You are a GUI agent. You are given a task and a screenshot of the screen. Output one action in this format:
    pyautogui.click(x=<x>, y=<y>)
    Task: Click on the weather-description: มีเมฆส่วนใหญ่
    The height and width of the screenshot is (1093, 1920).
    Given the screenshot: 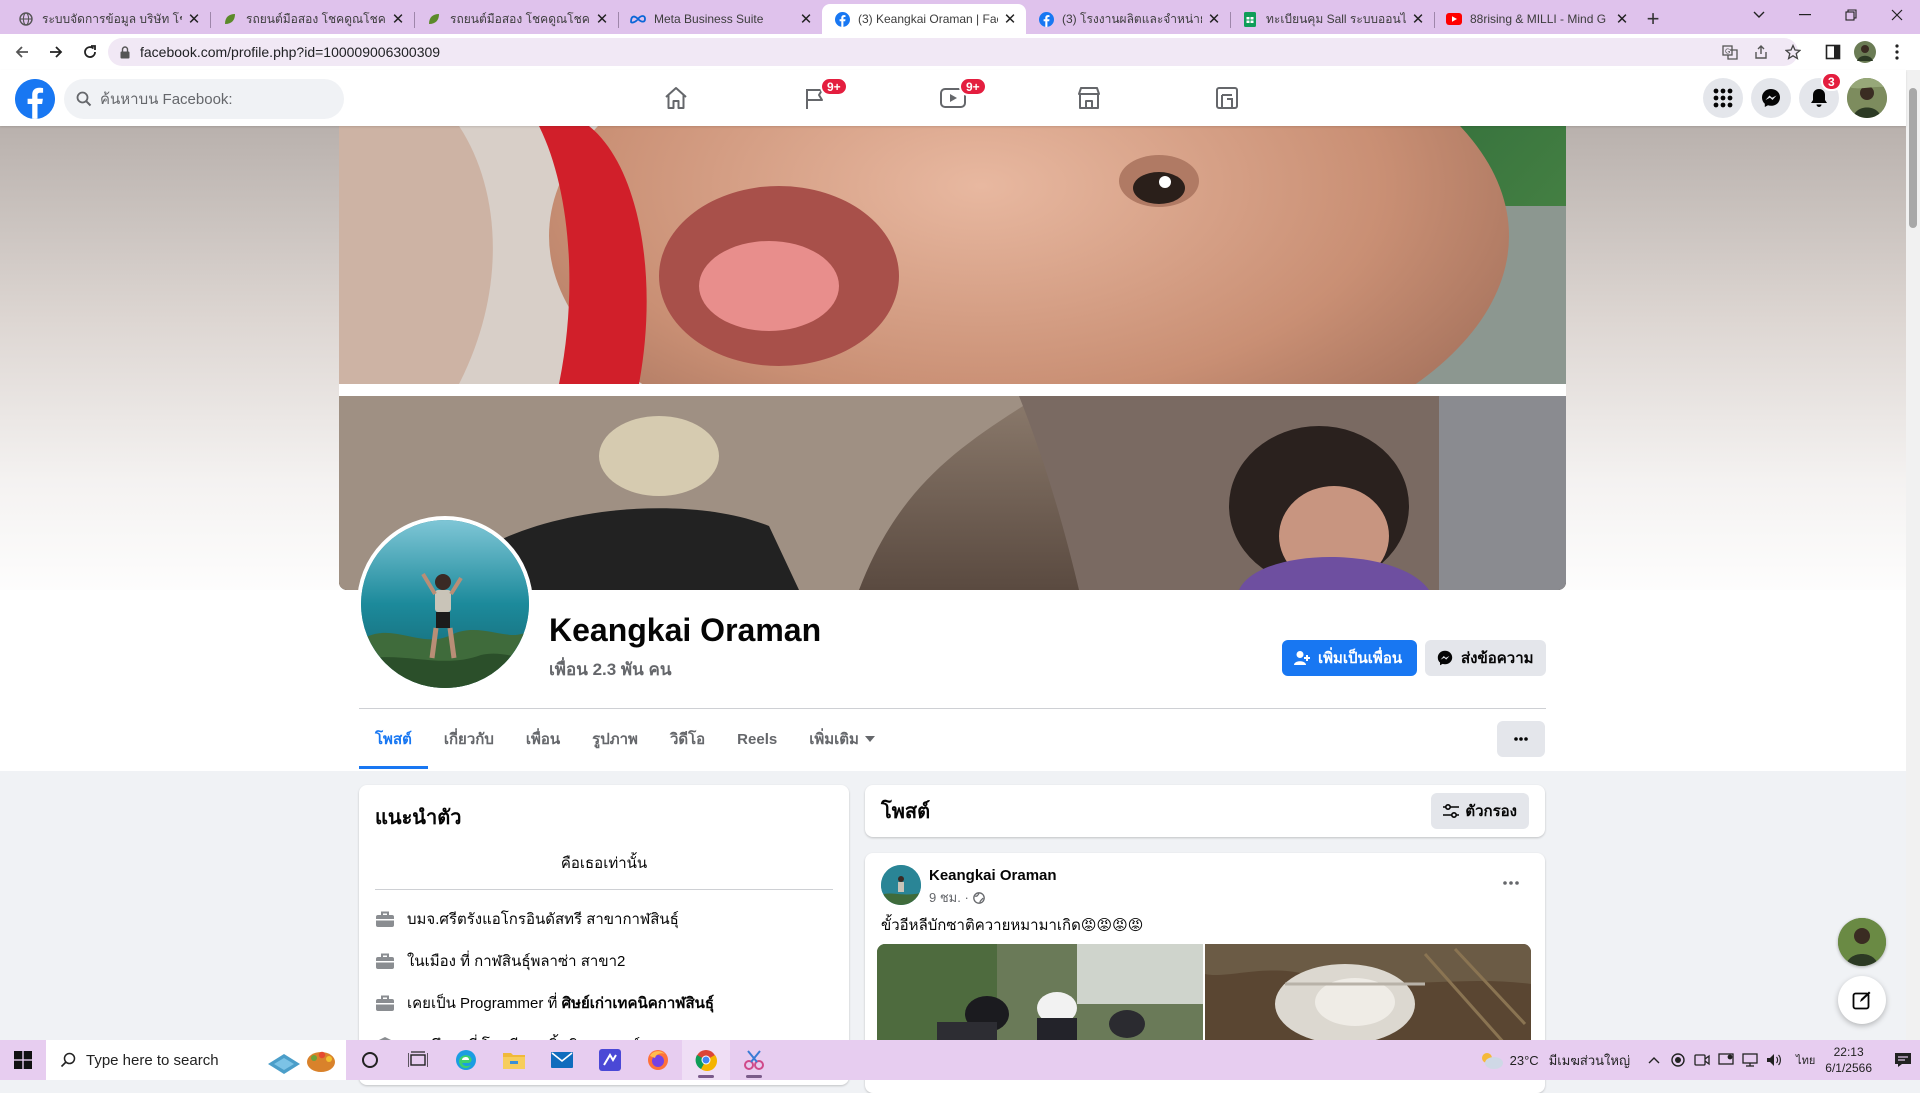 What is the action you would take?
    pyautogui.click(x=1589, y=1060)
    